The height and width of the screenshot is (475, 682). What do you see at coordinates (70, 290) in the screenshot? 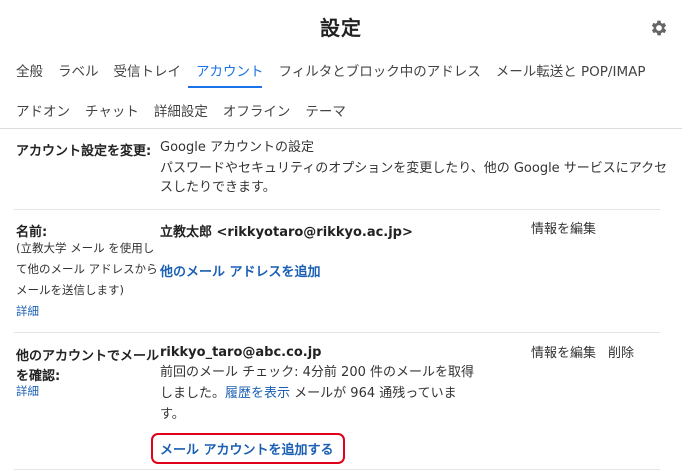
I see `name-note-3: メールを送信します)` at bounding box center [70, 290].